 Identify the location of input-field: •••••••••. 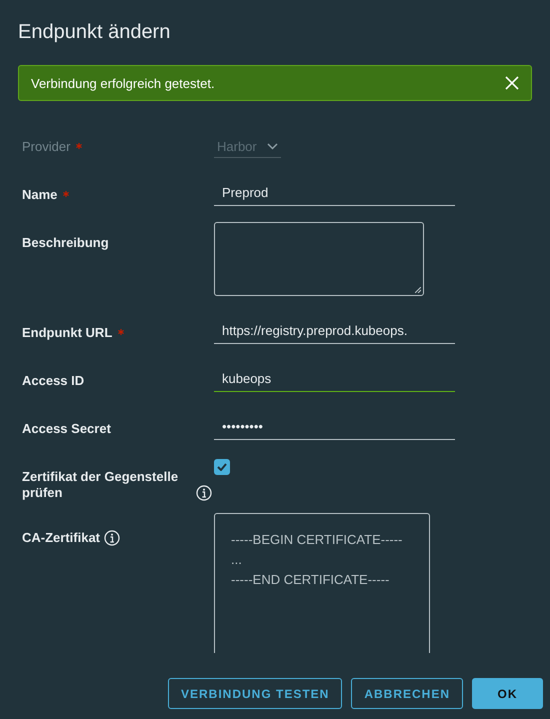
(334, 429).